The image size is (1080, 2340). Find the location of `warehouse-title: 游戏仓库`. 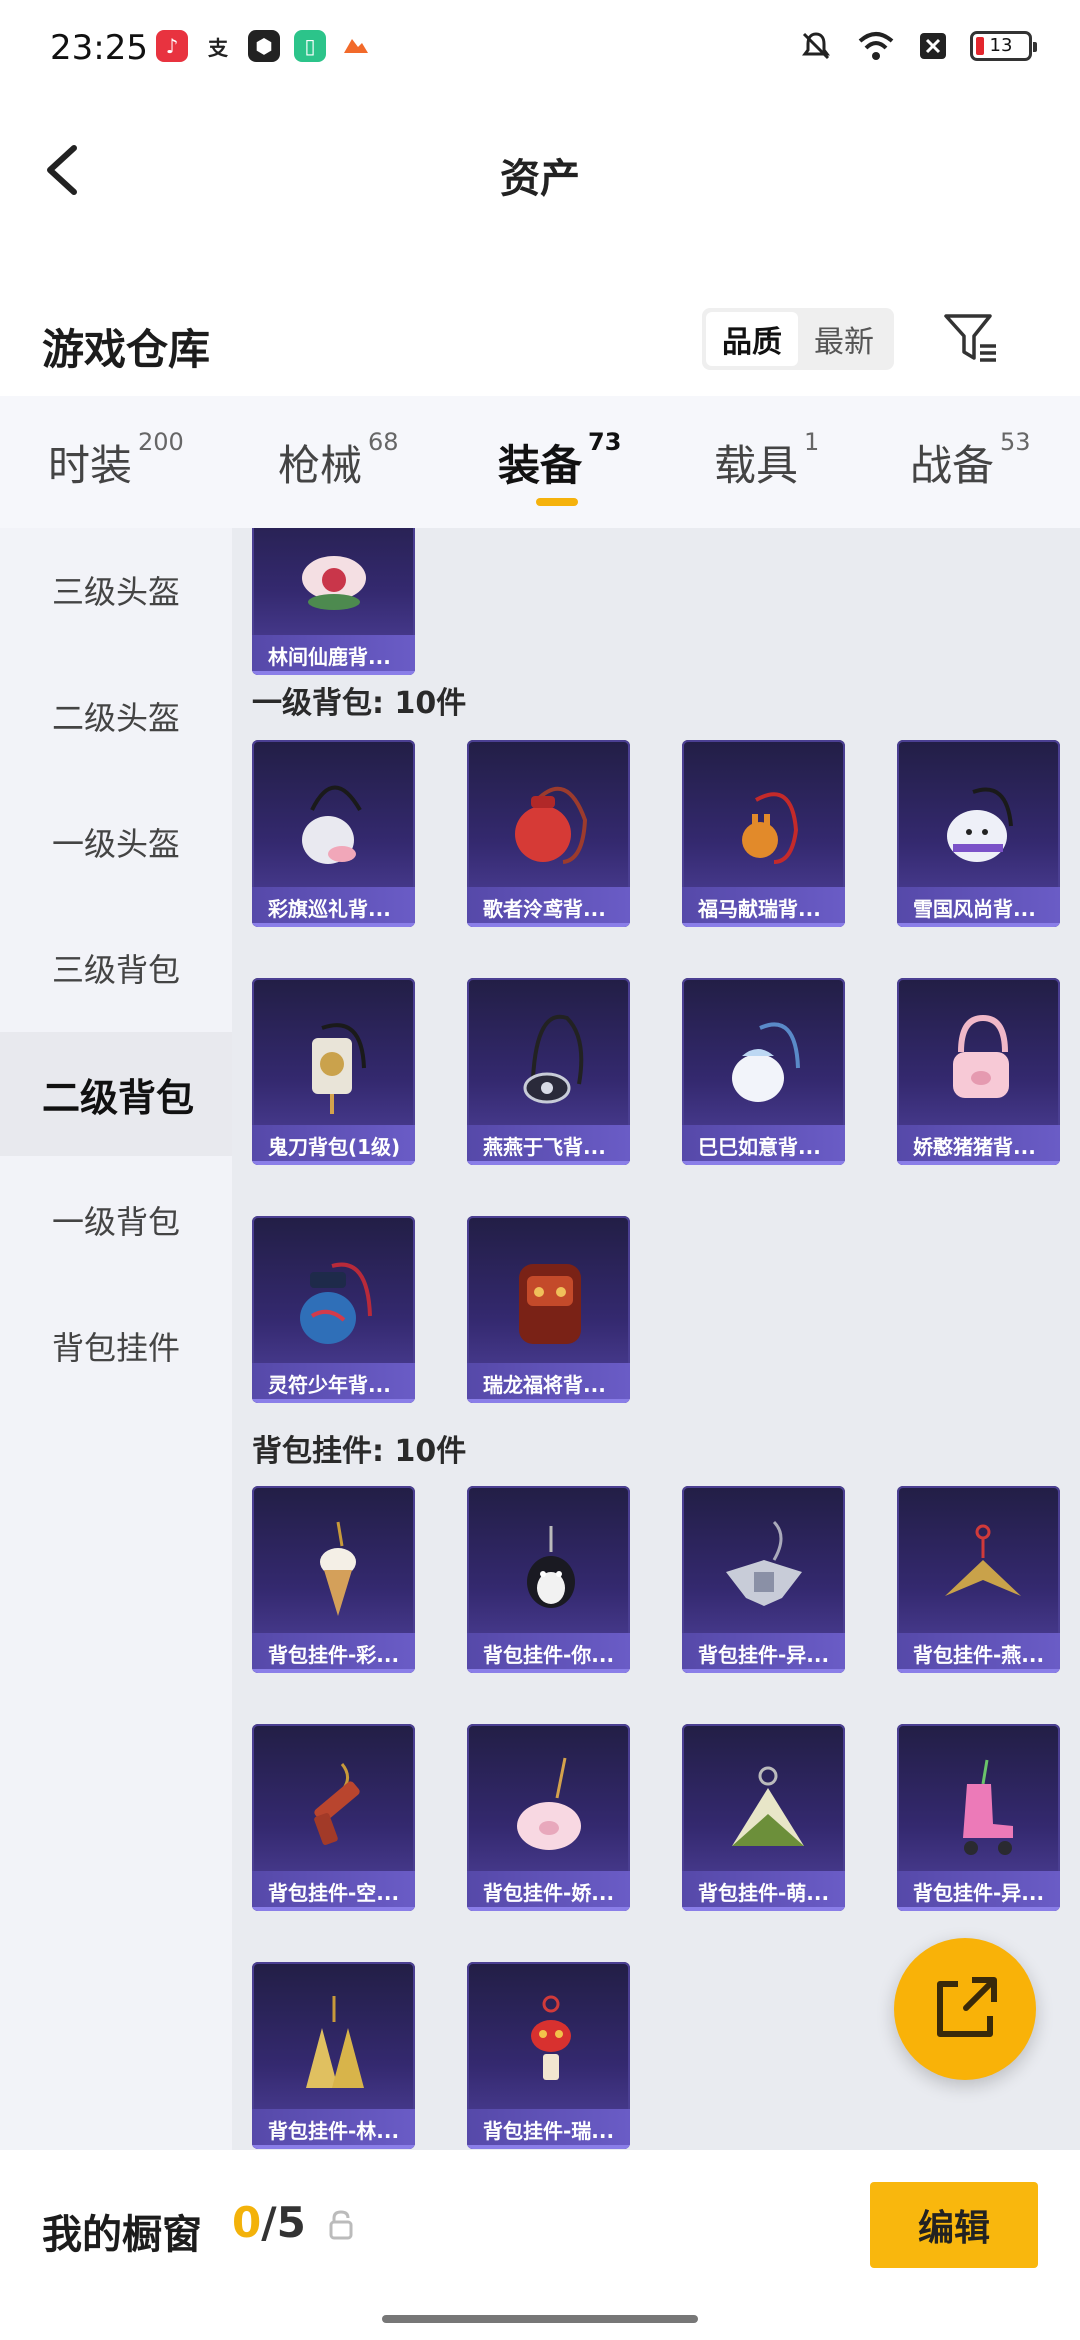

warehouse-title: 游戏仓库 is located at coordinates (126, 349).